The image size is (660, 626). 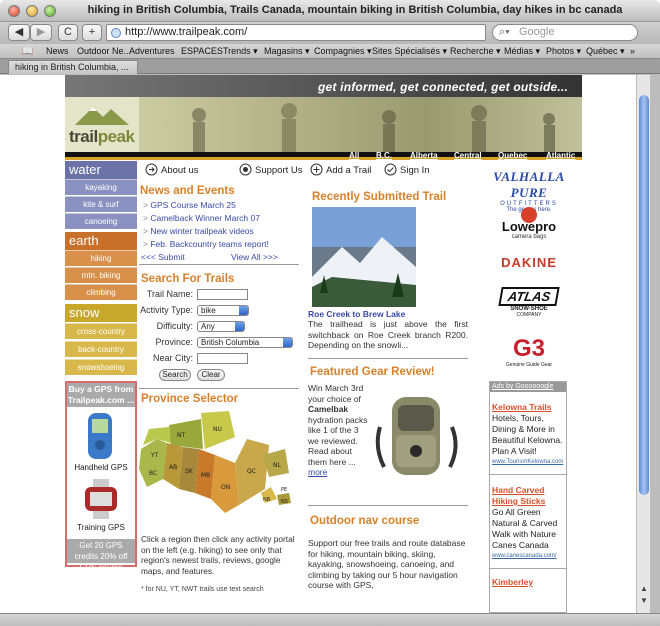 I want to click on training-gps-label: Training GPS, so click(x=101, y=527).